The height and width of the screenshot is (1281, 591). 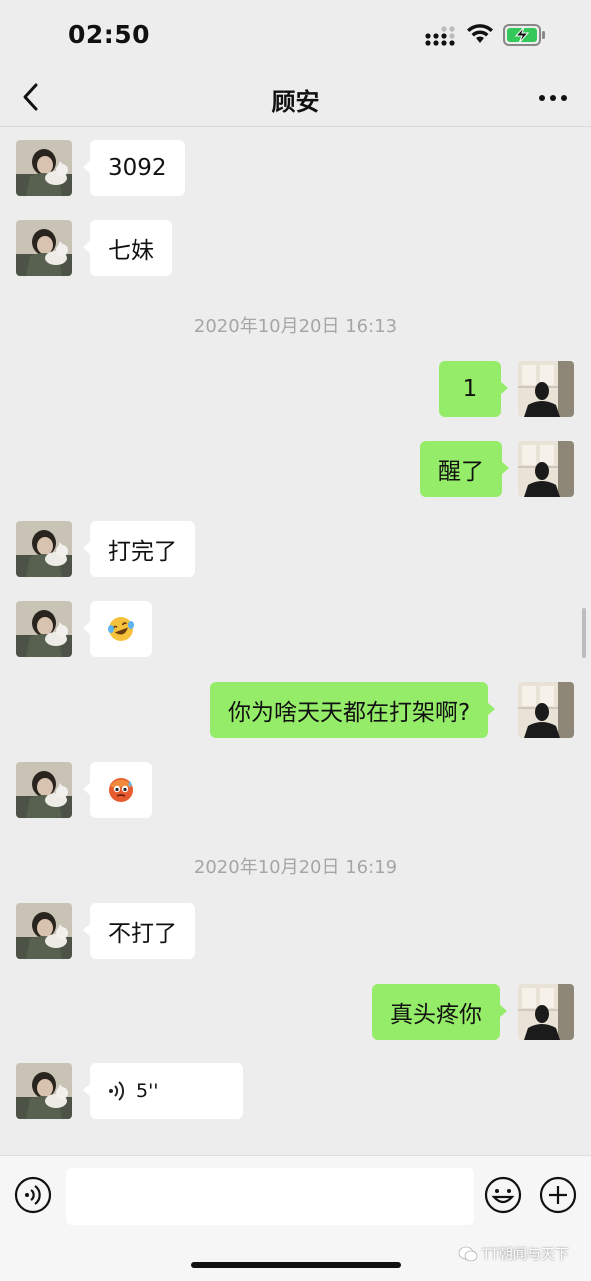 I want to click on message-bubble: 不打了, so click(x=139, y=931).